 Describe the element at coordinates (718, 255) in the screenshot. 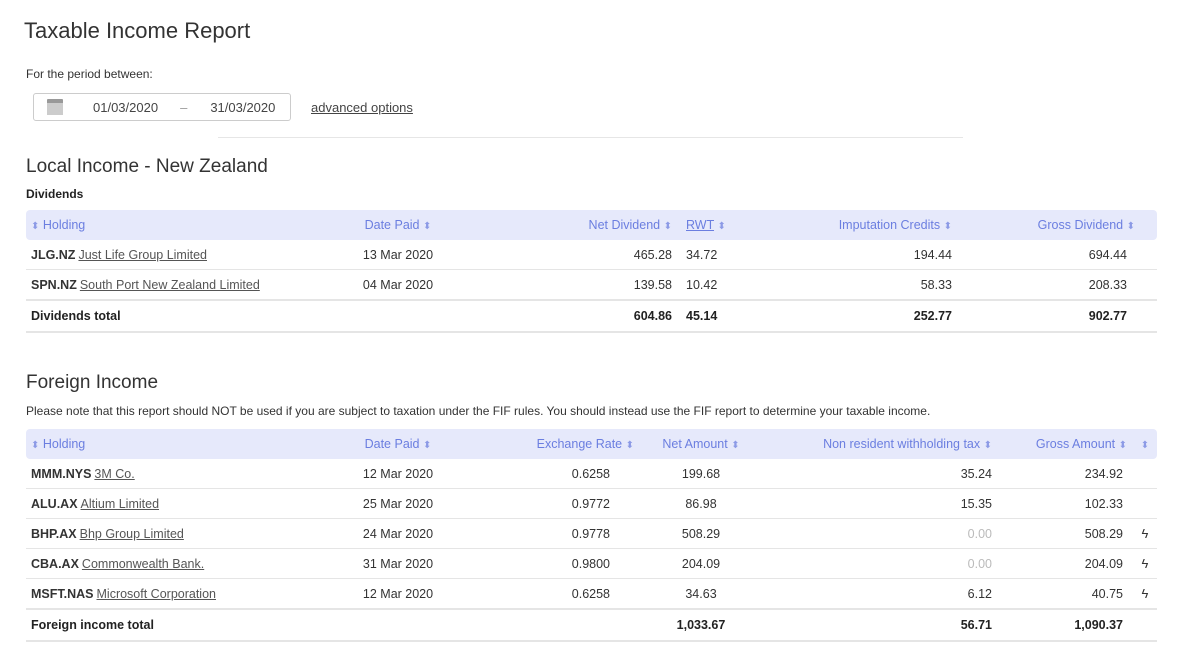

I see `rwt: 34.72` at that location.